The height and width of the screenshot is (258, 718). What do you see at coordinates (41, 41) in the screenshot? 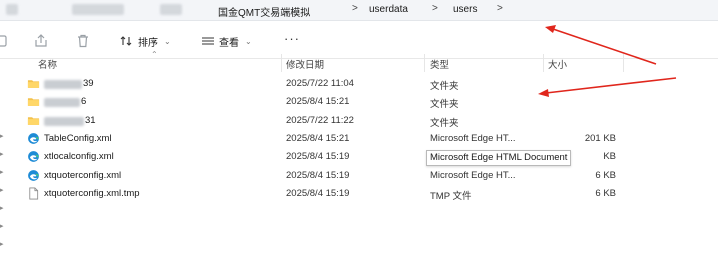
I see `share-icon` at bounding box center [41, 41].